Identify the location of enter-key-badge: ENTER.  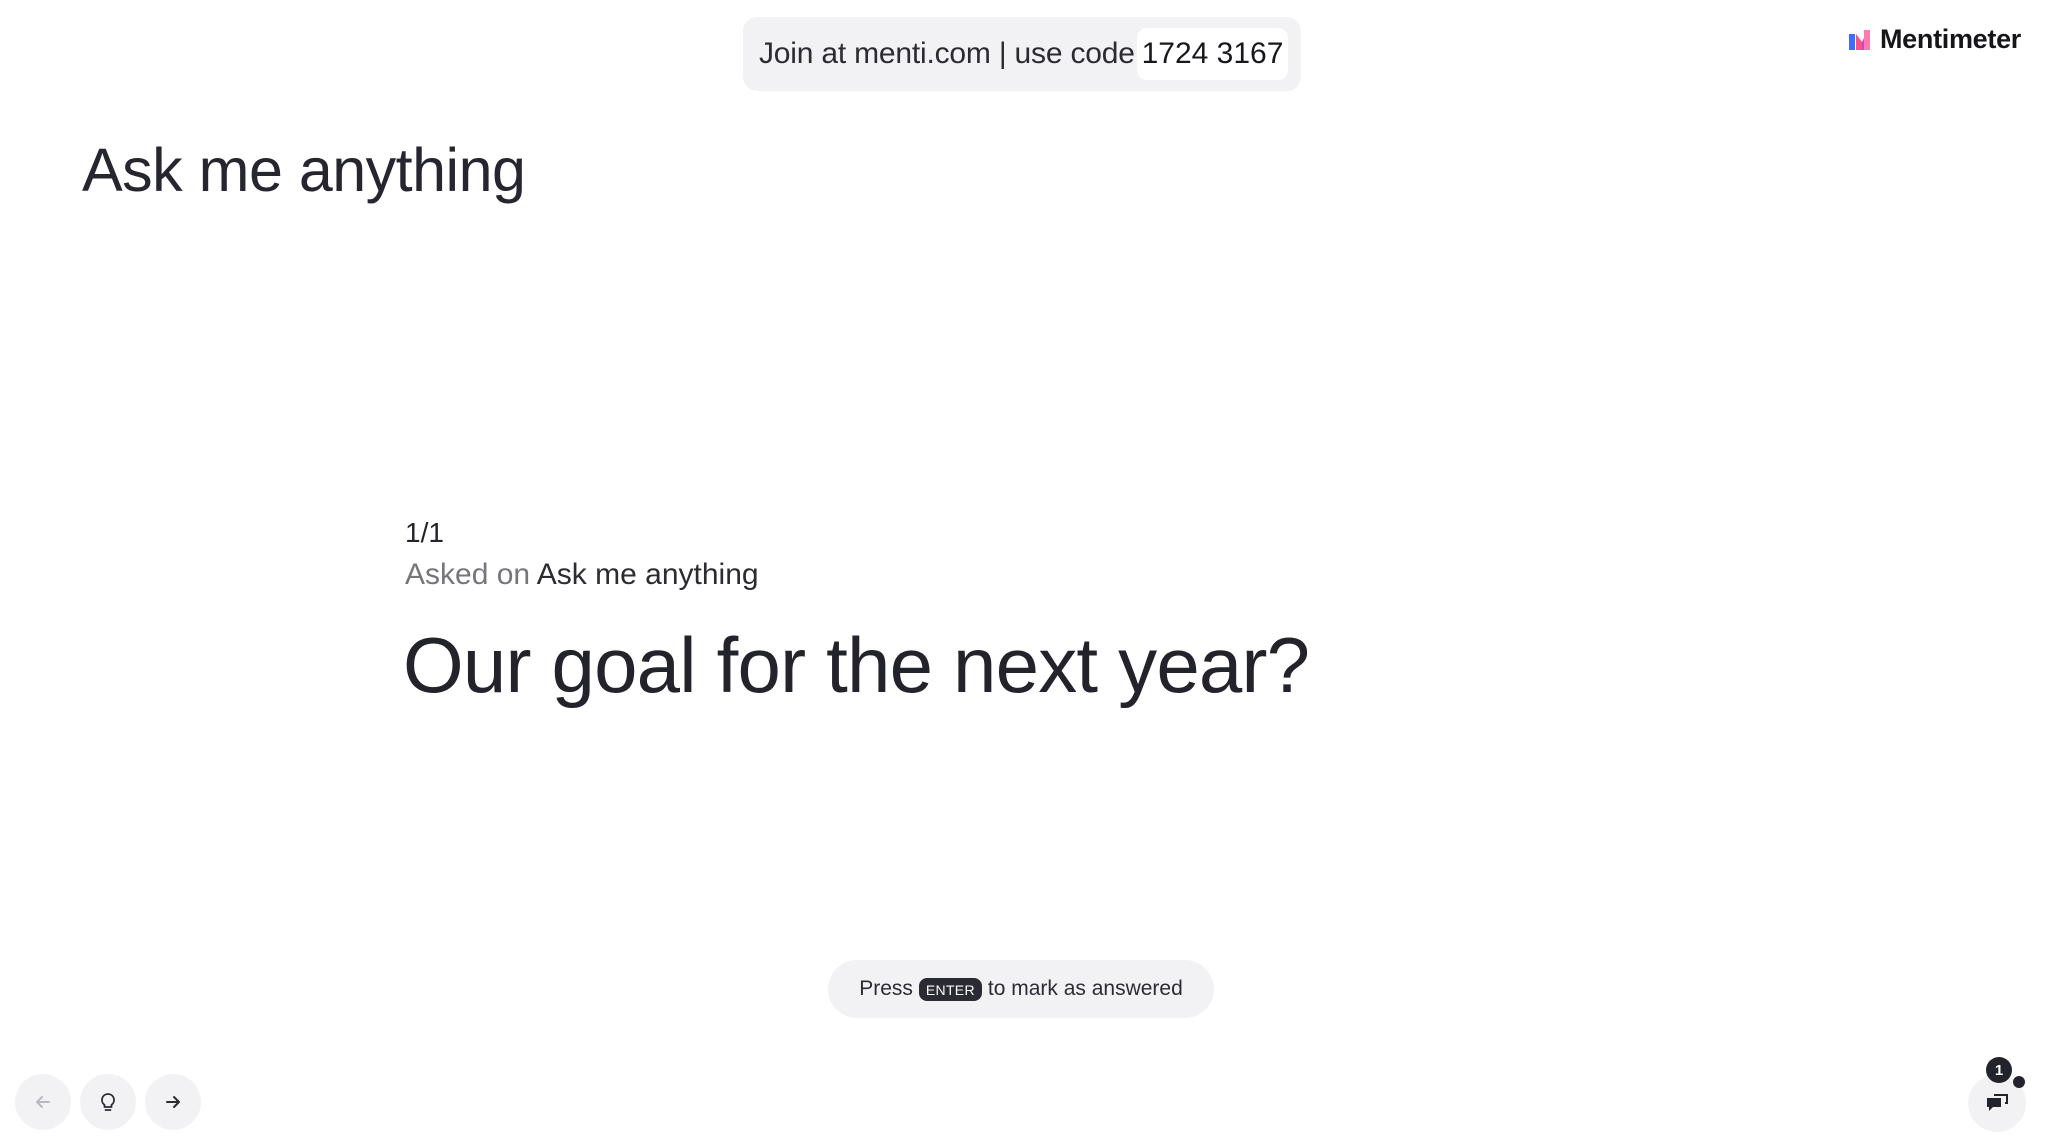
(950, 989).